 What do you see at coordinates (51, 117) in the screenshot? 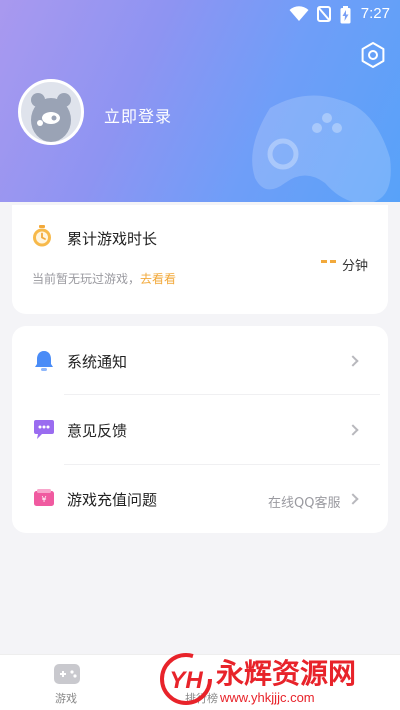
I see `bear-avatar-icon` at bounding box center [51, 117].